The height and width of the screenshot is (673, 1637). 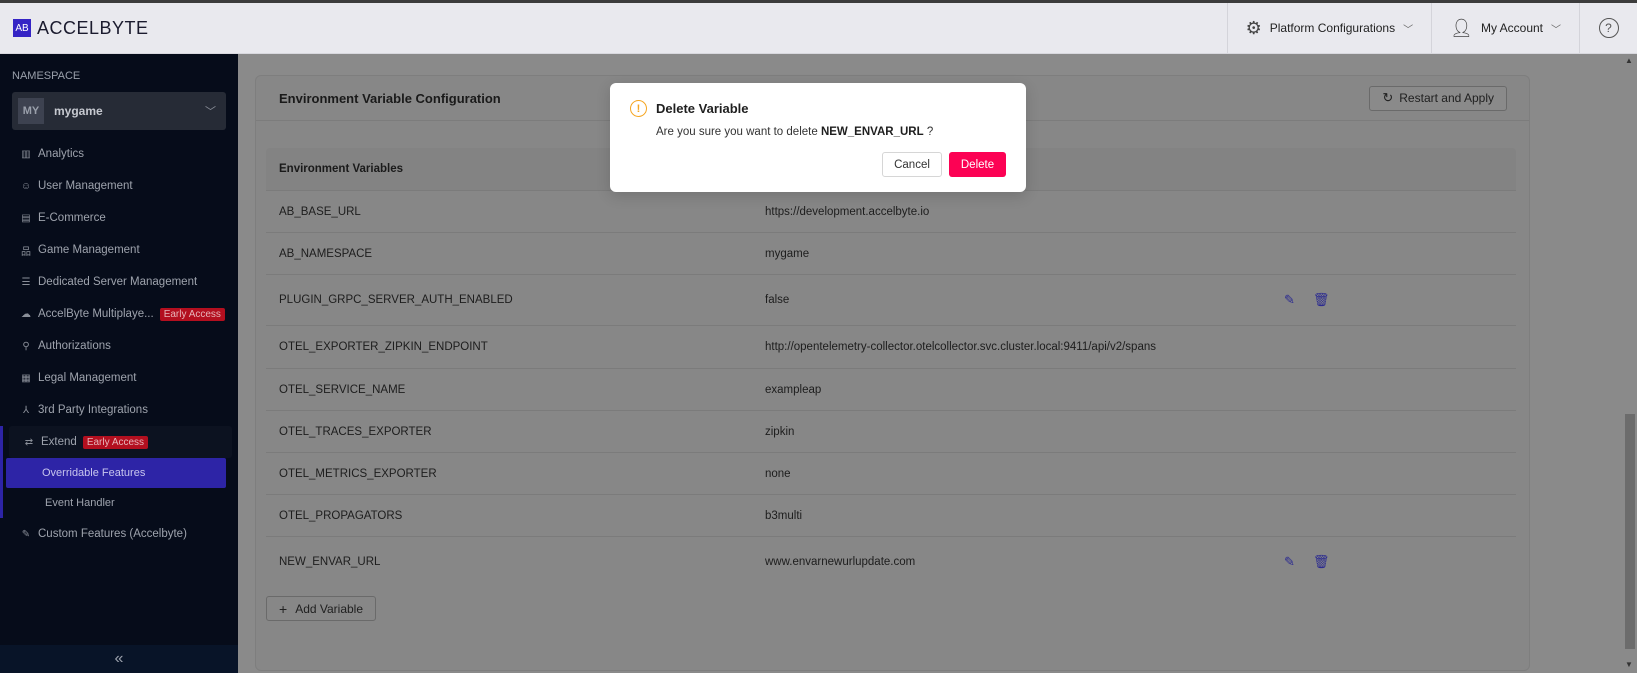 I want to click on sidebar-item-custom-features: ✎ Custom Features (Accelbyte), so click(x=119, y=534).